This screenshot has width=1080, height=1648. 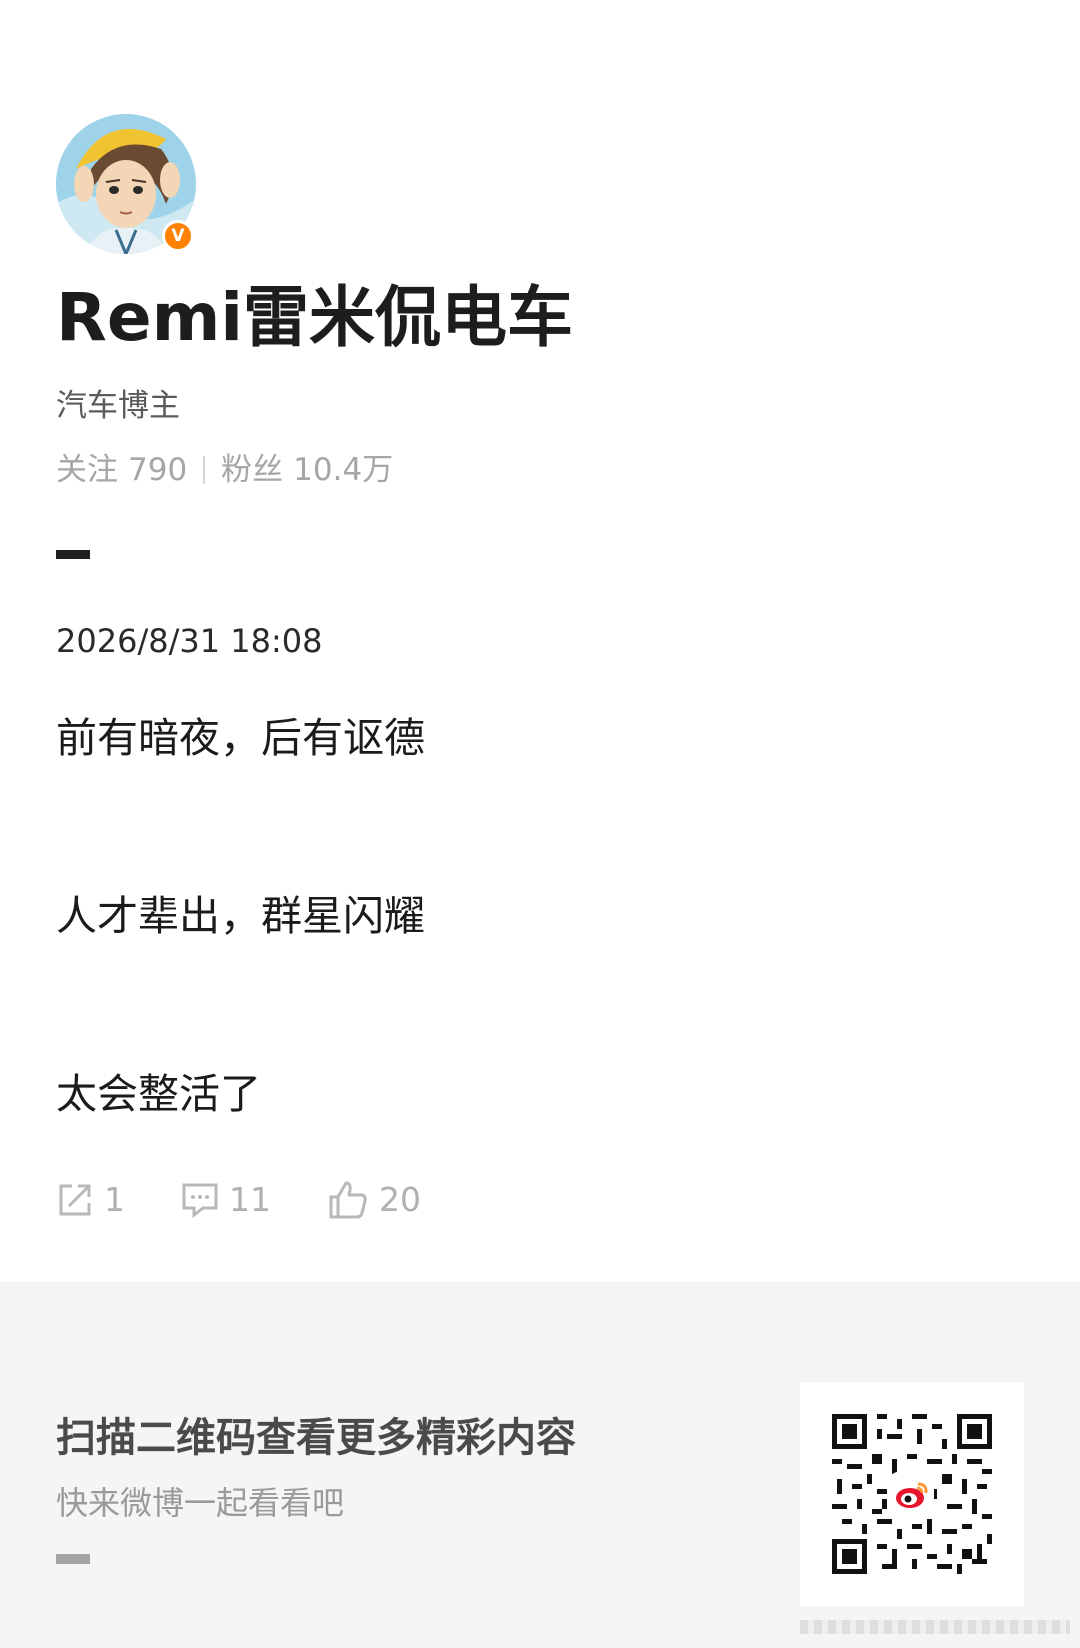 I want to click on user-stats: 关注 790 粉丝 10.4万, so click(x=224, y=470).